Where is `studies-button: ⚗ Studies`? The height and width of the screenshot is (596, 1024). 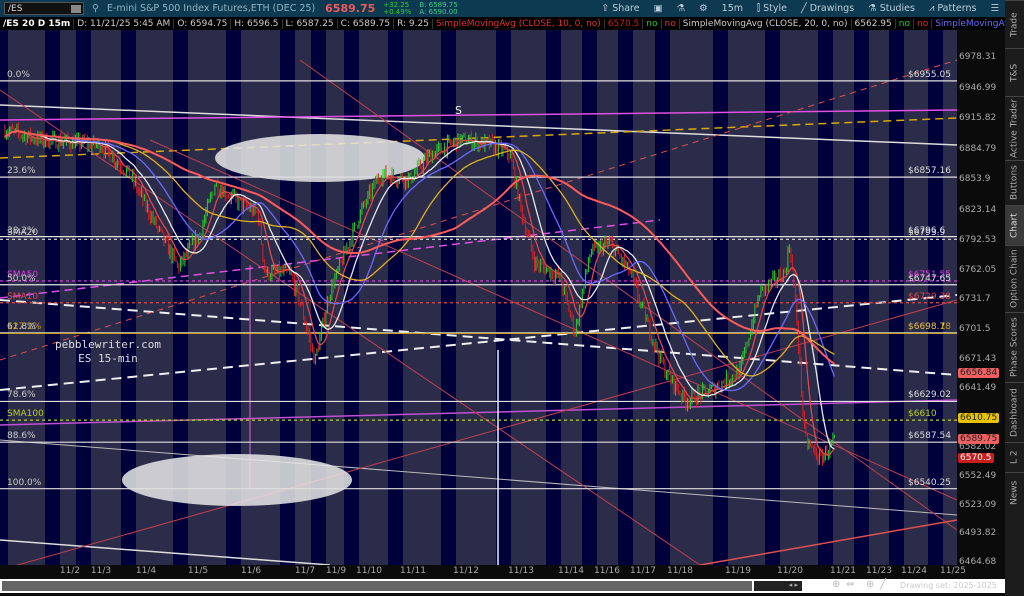
studies-button: ⚗ Studies is located at coordinates (891, 8).